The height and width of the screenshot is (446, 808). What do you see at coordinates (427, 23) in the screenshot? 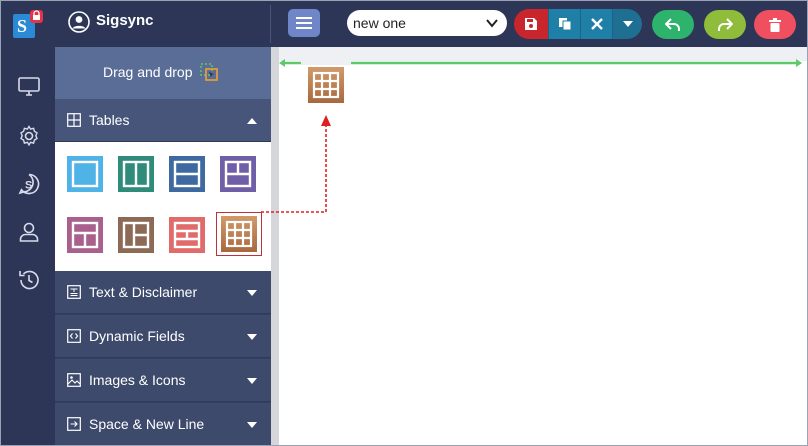
I see `signature-select: new one` at bounding box center [427, 23].